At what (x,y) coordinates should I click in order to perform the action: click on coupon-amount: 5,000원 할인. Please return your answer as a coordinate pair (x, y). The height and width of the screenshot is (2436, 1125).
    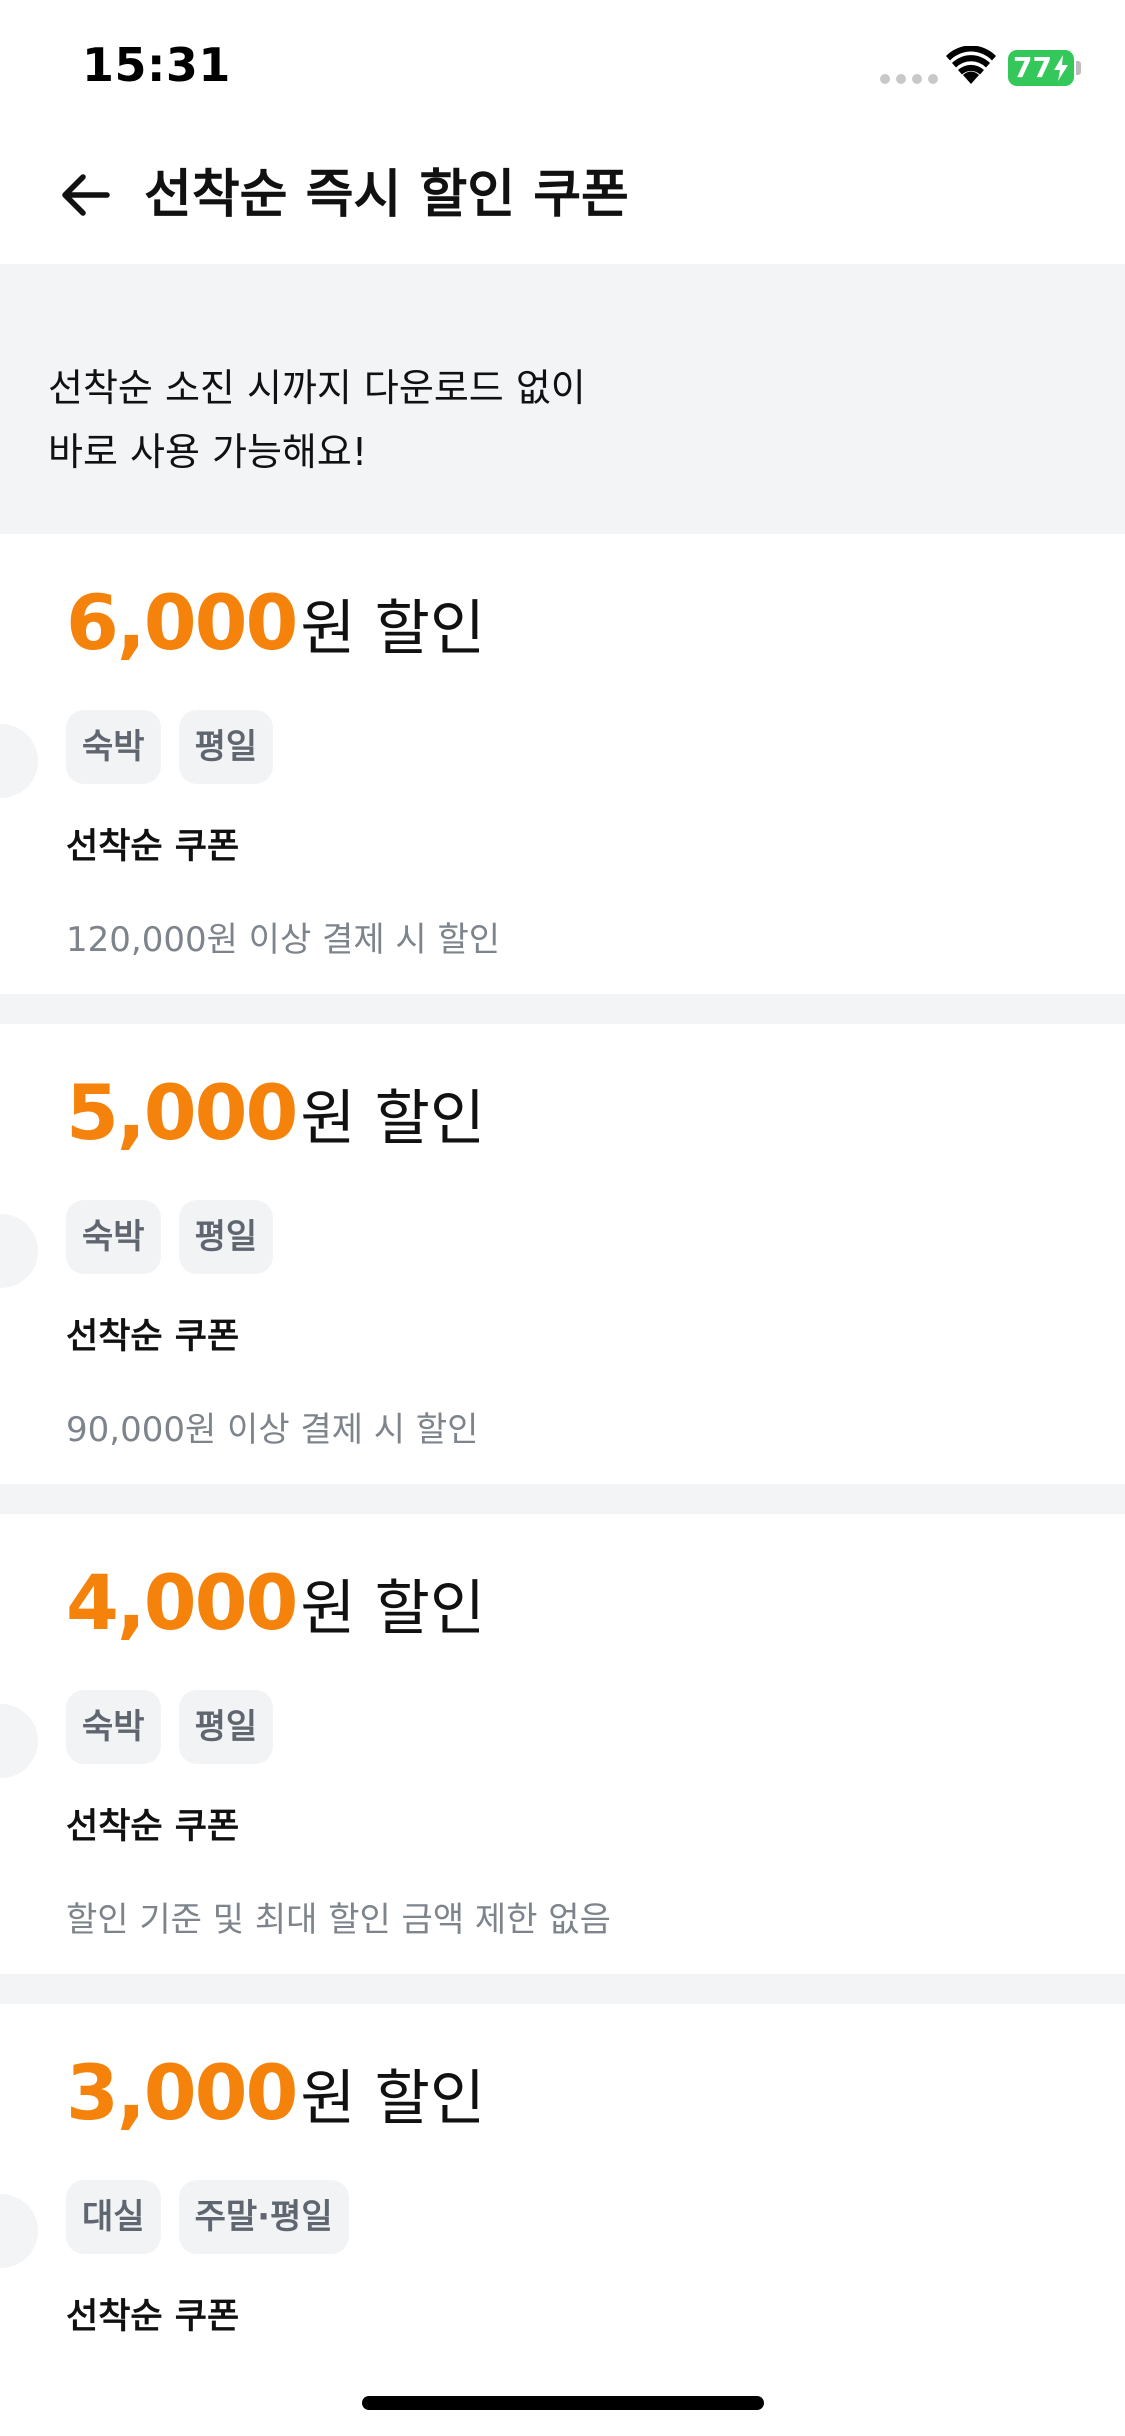
    Looking at the image, I should click on (275, 1123).